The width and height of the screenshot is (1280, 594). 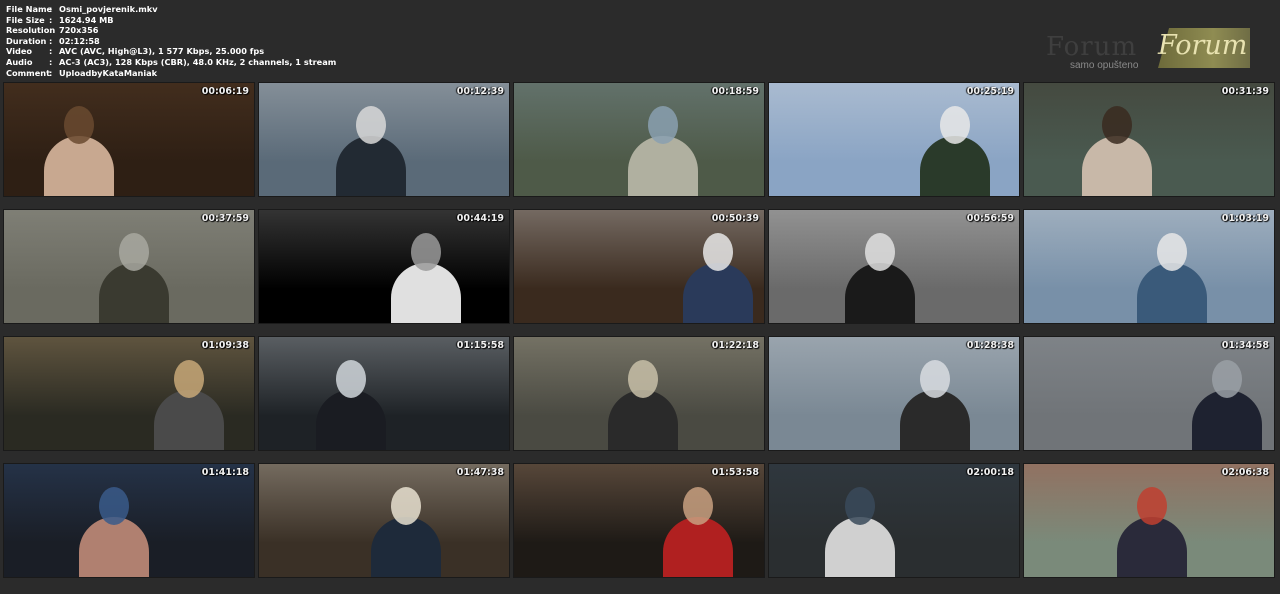 I want to click on info-key: Duration, so click(x=26, y=40).